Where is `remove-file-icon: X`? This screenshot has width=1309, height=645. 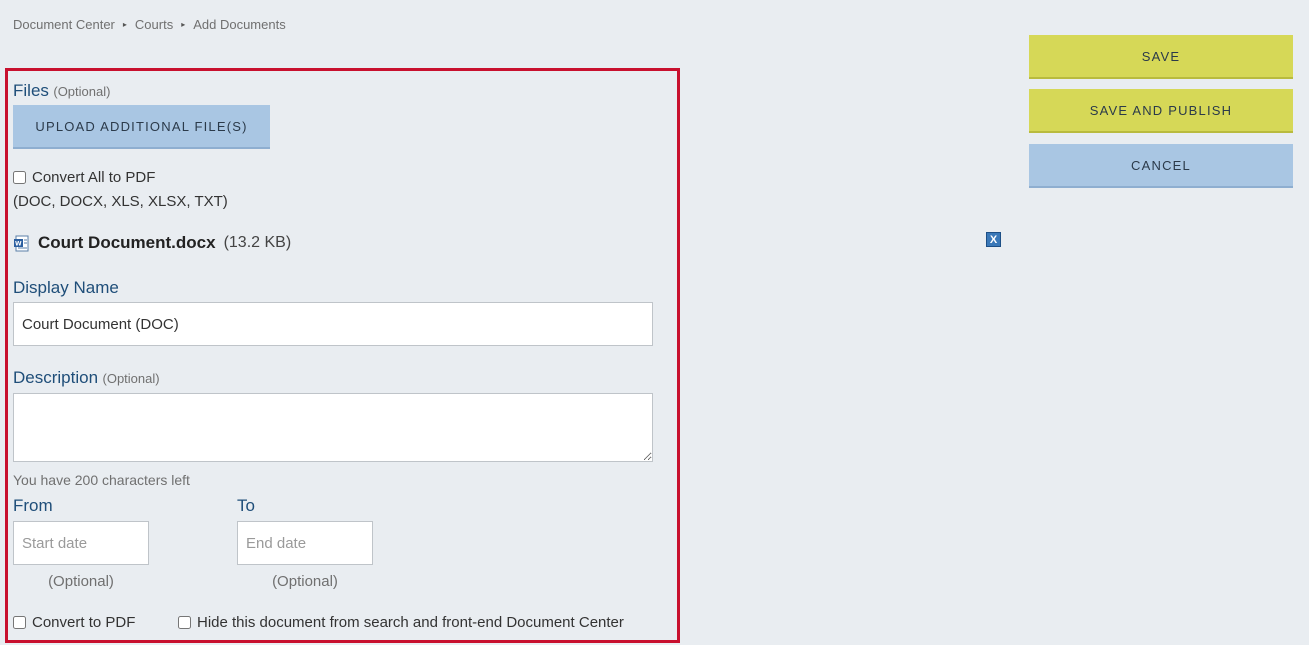 remove-file-icon: X is located at coordinates (993, 239).